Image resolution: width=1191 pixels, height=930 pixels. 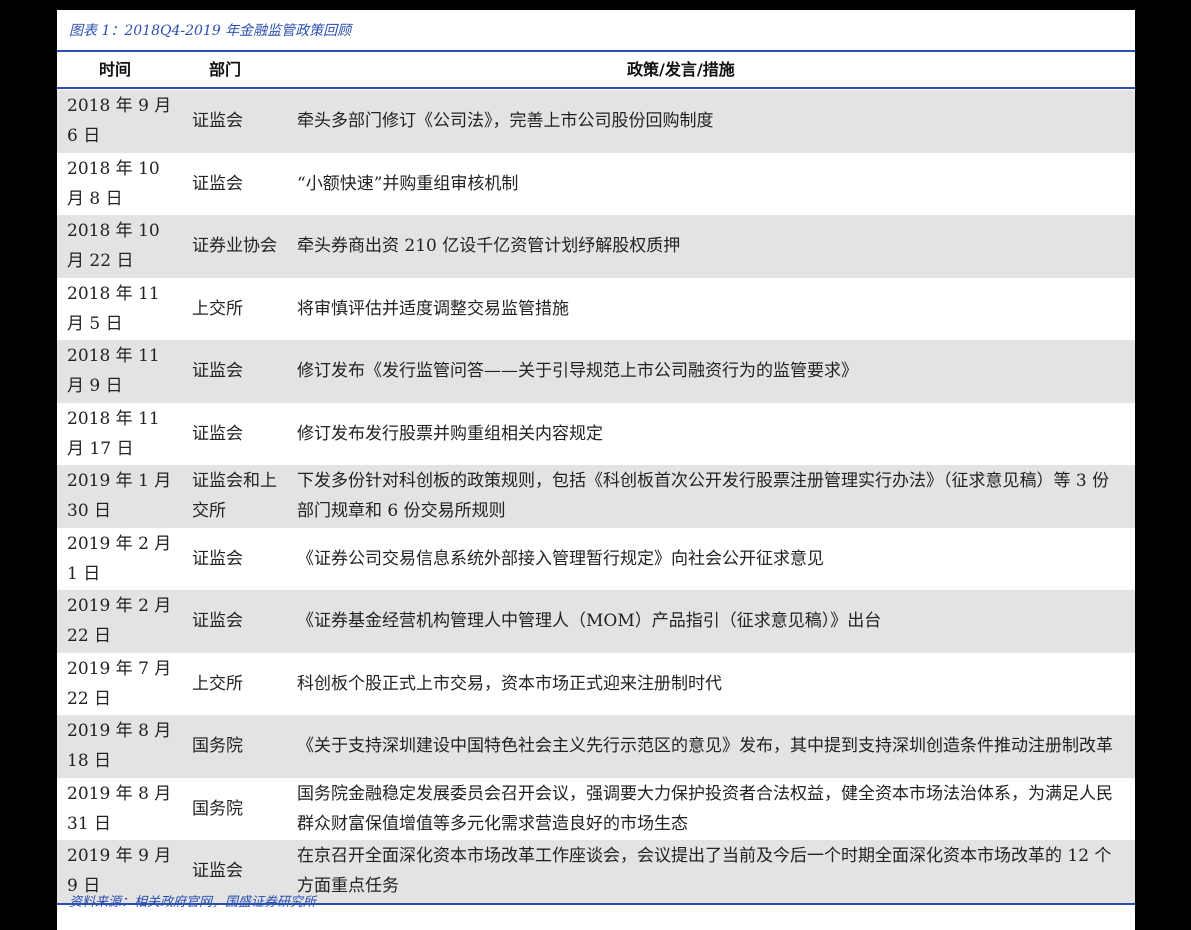 I want to click on table-row: 2018 年 11 月 5 日 上交所 将审慎评估并适度调整交易监管措施, so click(x=596, y=309).